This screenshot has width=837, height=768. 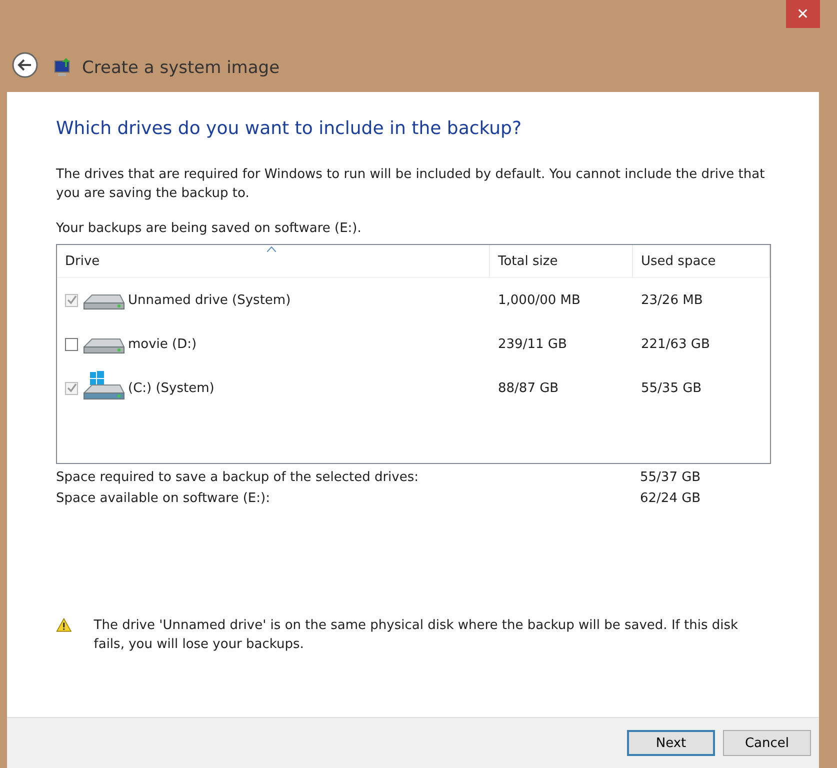 What do you see at coordinates (162, 344) in the screenshot?
I see `drive-name: movie (D:)` at bounding box center [162, 344].